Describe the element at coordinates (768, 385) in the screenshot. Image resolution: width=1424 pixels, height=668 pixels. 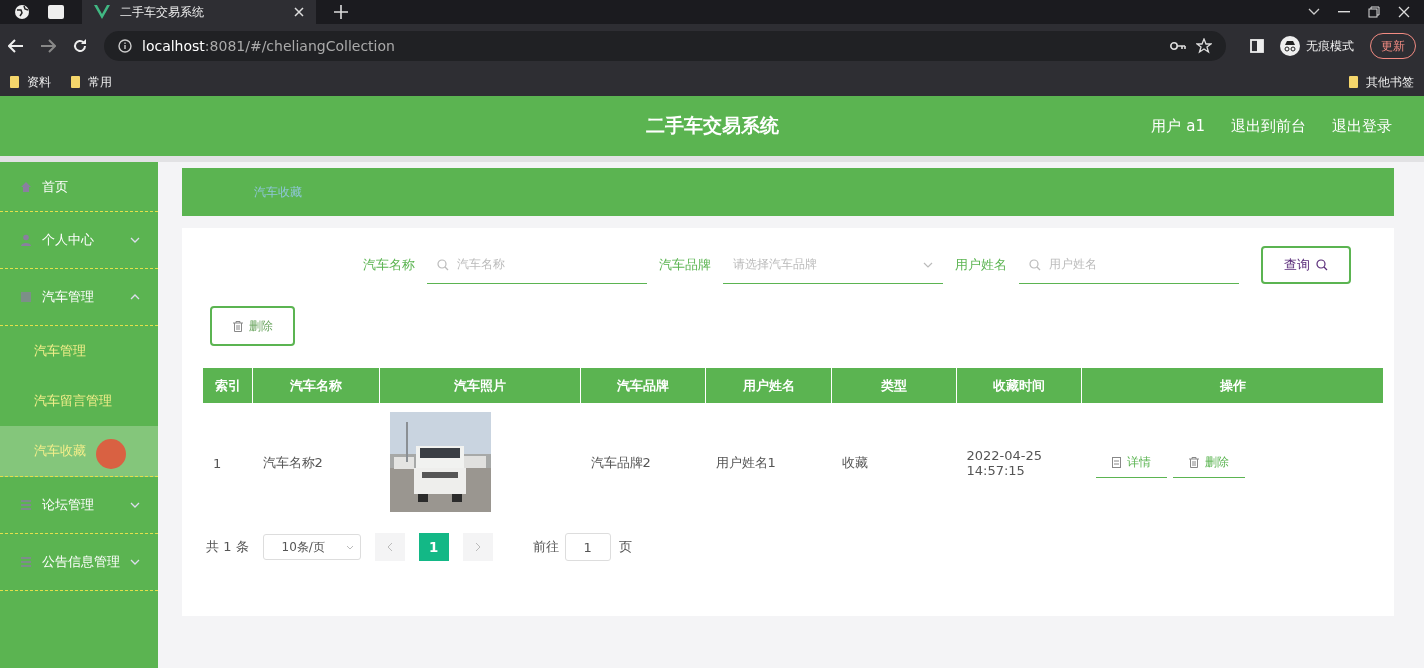
I see `column-header: 用户姓名` at that location.